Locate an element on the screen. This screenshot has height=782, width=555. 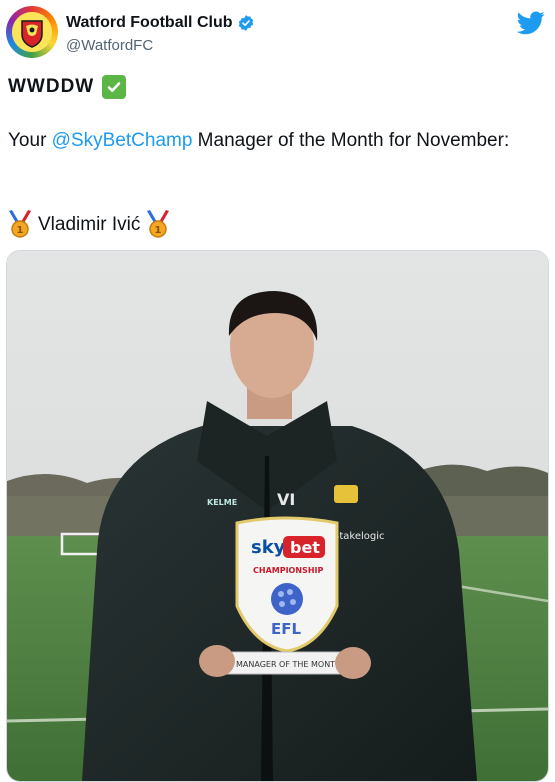
watford-crest-icon is located at coordinates (32, 32).